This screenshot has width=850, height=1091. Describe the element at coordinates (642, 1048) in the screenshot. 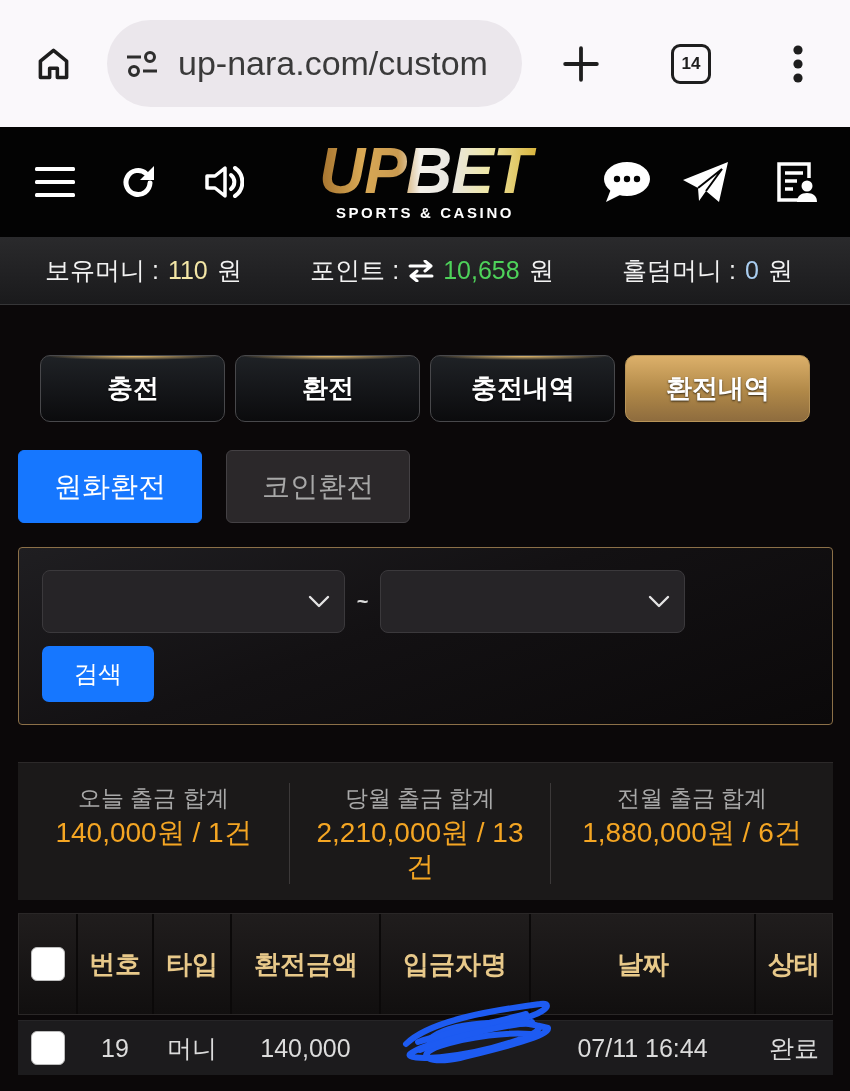

I see `table-cell: 07/11 16:44` at that location.